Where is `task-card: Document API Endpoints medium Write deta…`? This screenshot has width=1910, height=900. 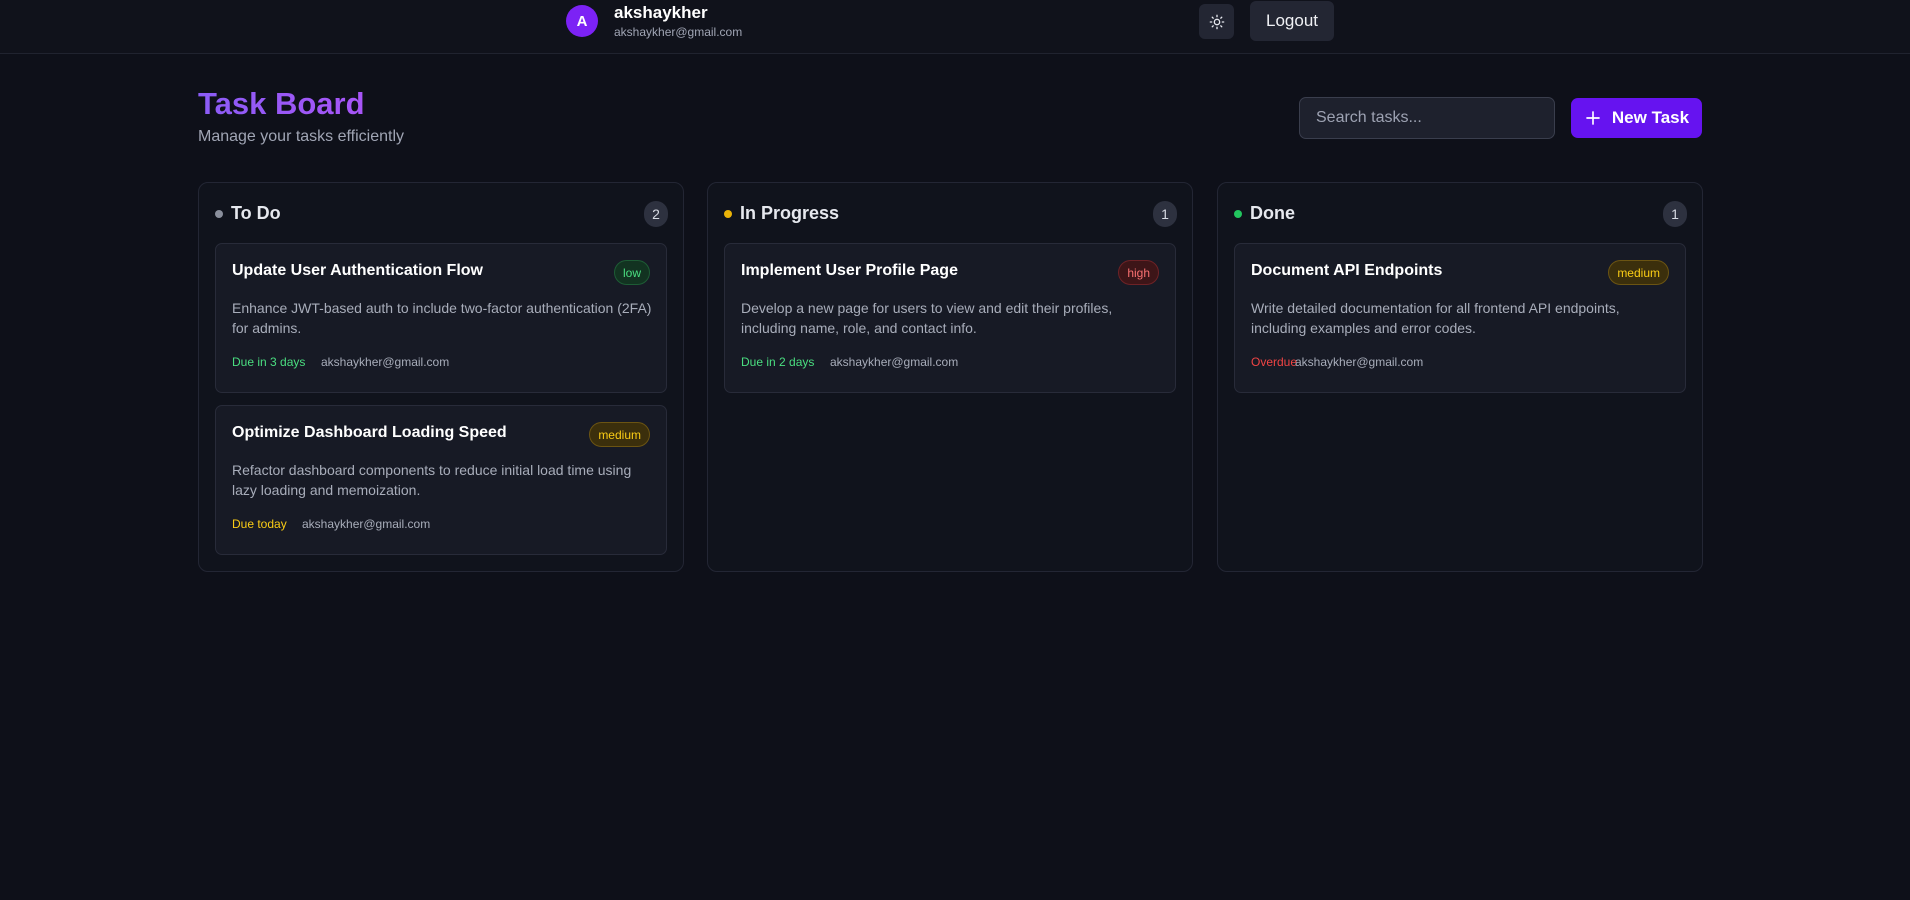 task-card: Document API Endpoints medium Write deta… is located at coordinates (1460, 318).